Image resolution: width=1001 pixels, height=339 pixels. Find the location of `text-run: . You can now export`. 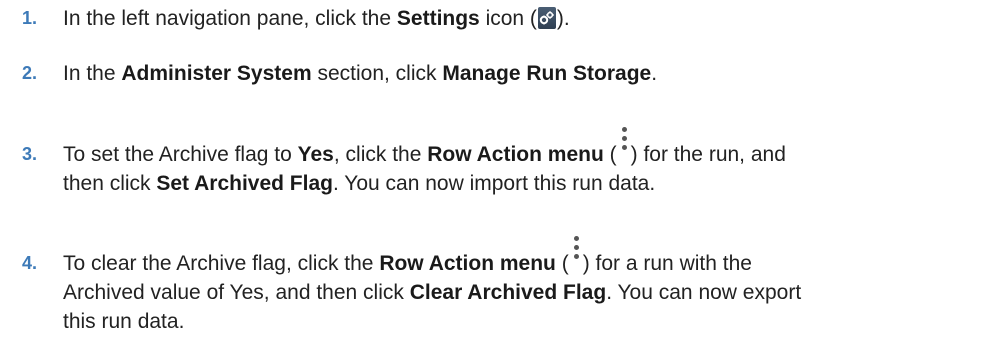

text-run: . You can now export is located at coordinates (704, 292).